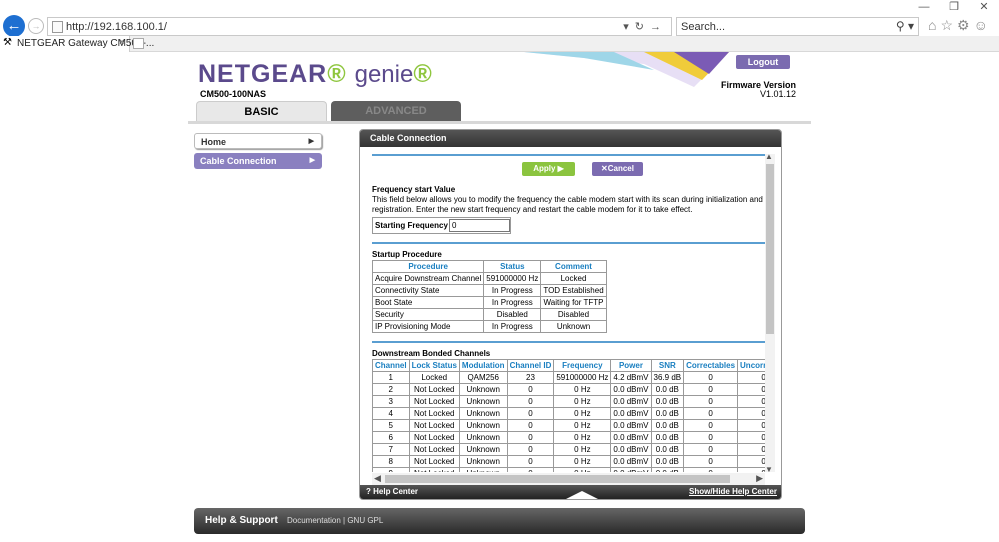 Image resolution: width=999 pixels, height=542 pixels. What do you see at coordinates (983, 25) in the screenshot?
I see `smiley-icon: ☺` at bounding box center [983, 25].